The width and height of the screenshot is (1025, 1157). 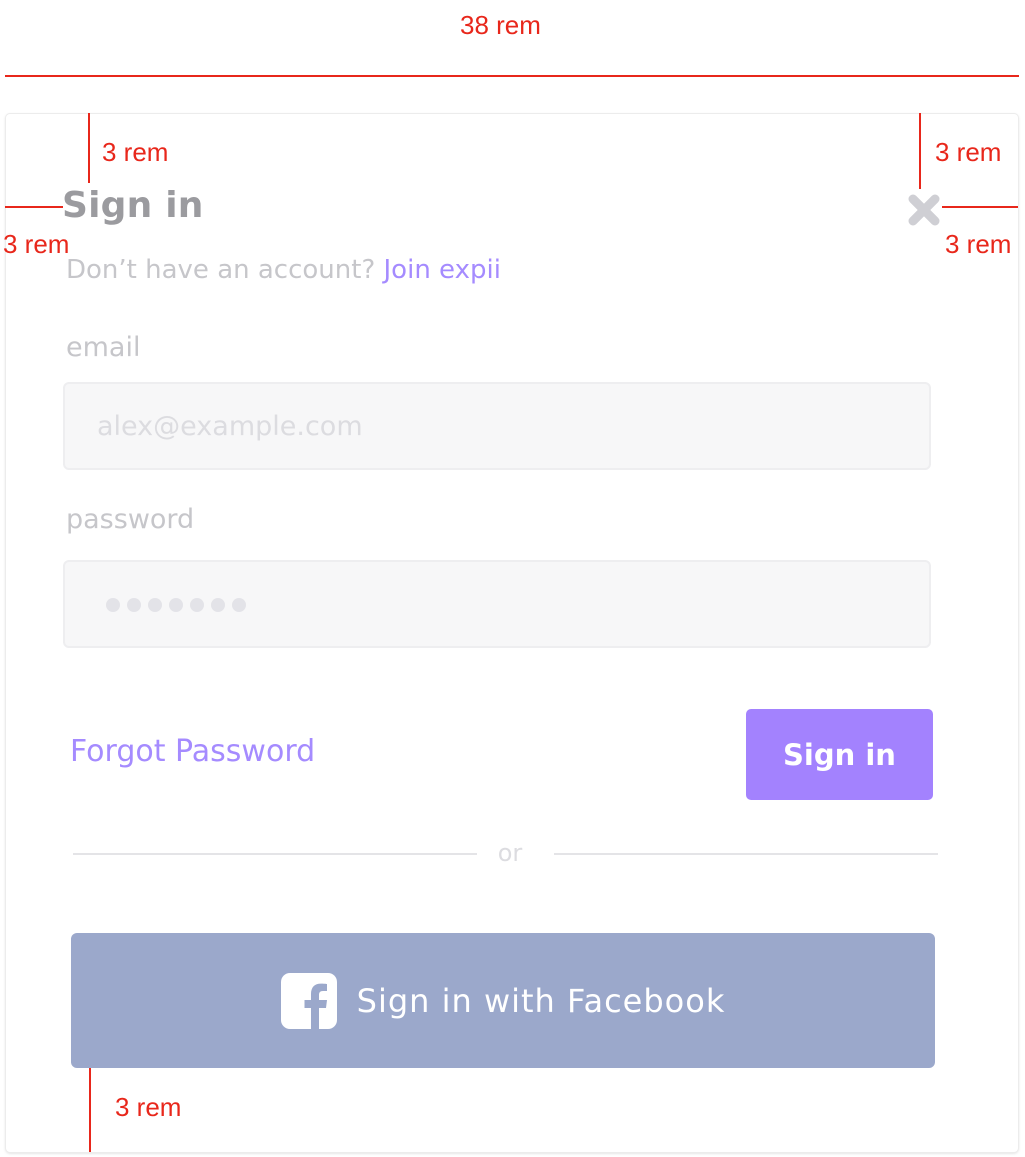 What do you see at coordinates (541, 1000) in the screenshot?
I see `facebook-signin-label: Sign in with Facebook` at bounding box center [541, 1000].